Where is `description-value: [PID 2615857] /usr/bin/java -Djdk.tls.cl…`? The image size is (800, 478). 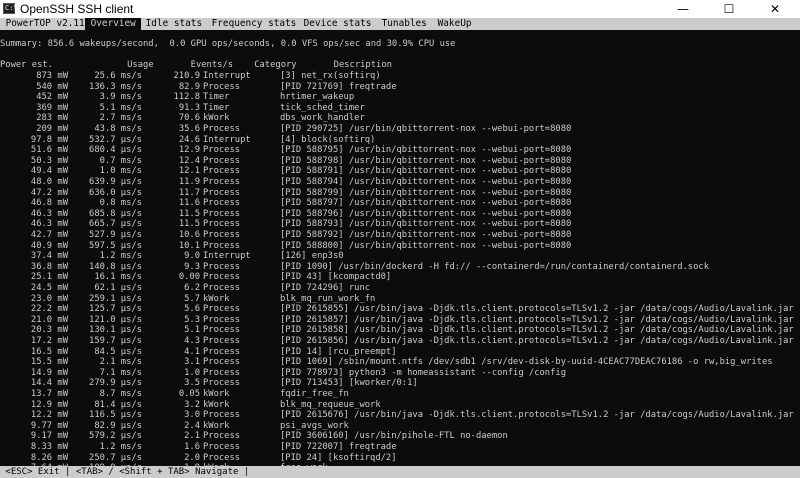 description-value: [PID 2615857] /usr/bin/java -Djdk.tls.cl… is located at coordinates (537, 319).